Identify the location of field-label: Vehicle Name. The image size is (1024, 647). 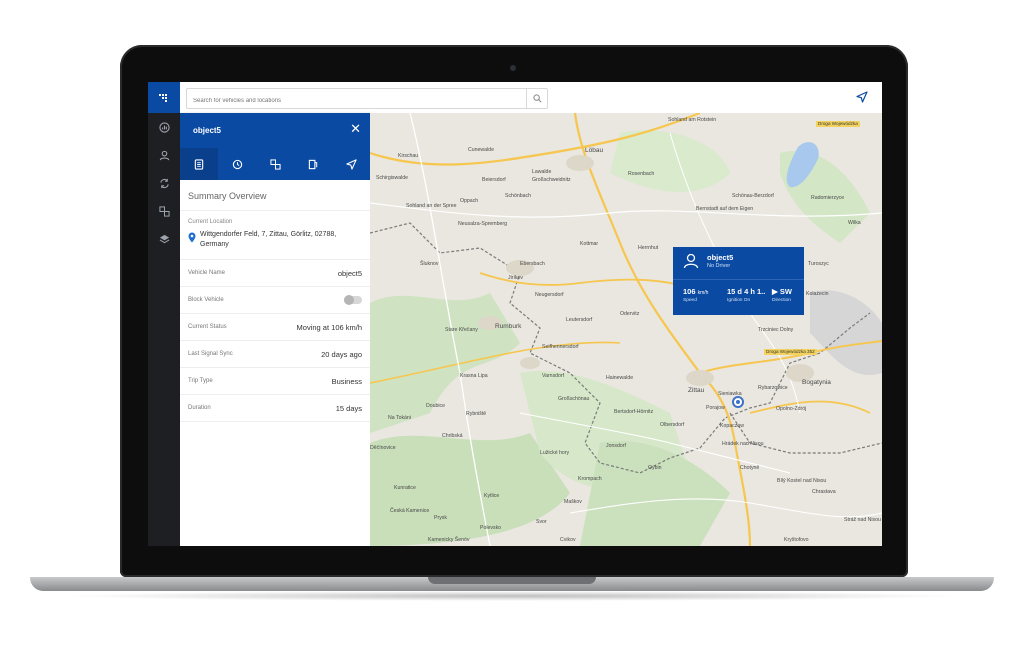
(207, 273).